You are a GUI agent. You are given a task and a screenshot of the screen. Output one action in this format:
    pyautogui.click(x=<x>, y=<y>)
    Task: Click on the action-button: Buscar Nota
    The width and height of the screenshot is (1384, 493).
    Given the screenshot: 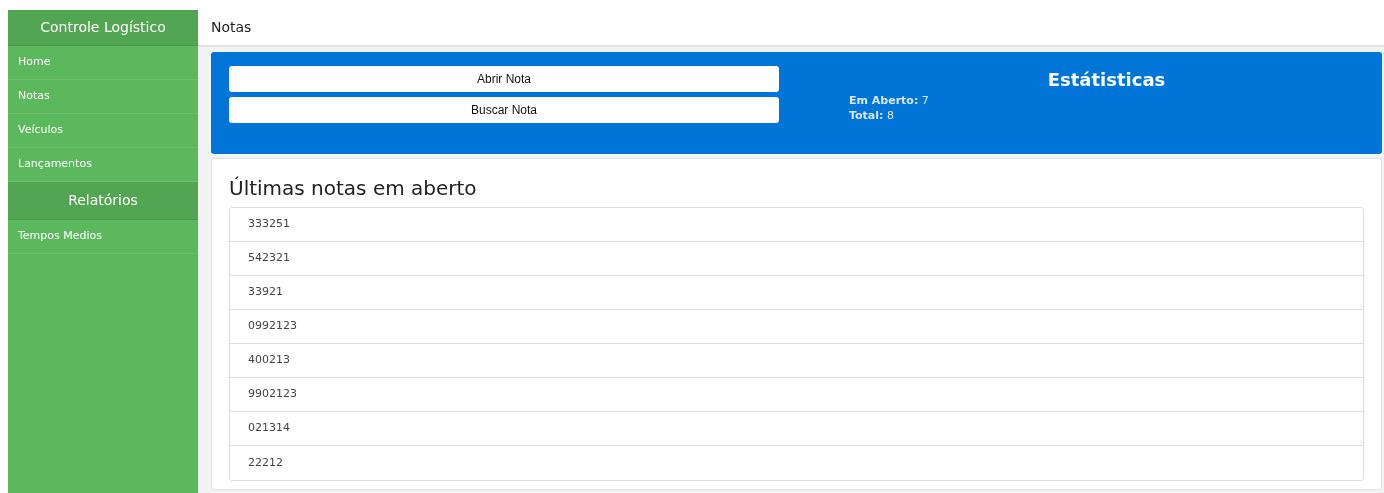 What is the action you would take?
    pyautogui.click(x=504, y=110)
    